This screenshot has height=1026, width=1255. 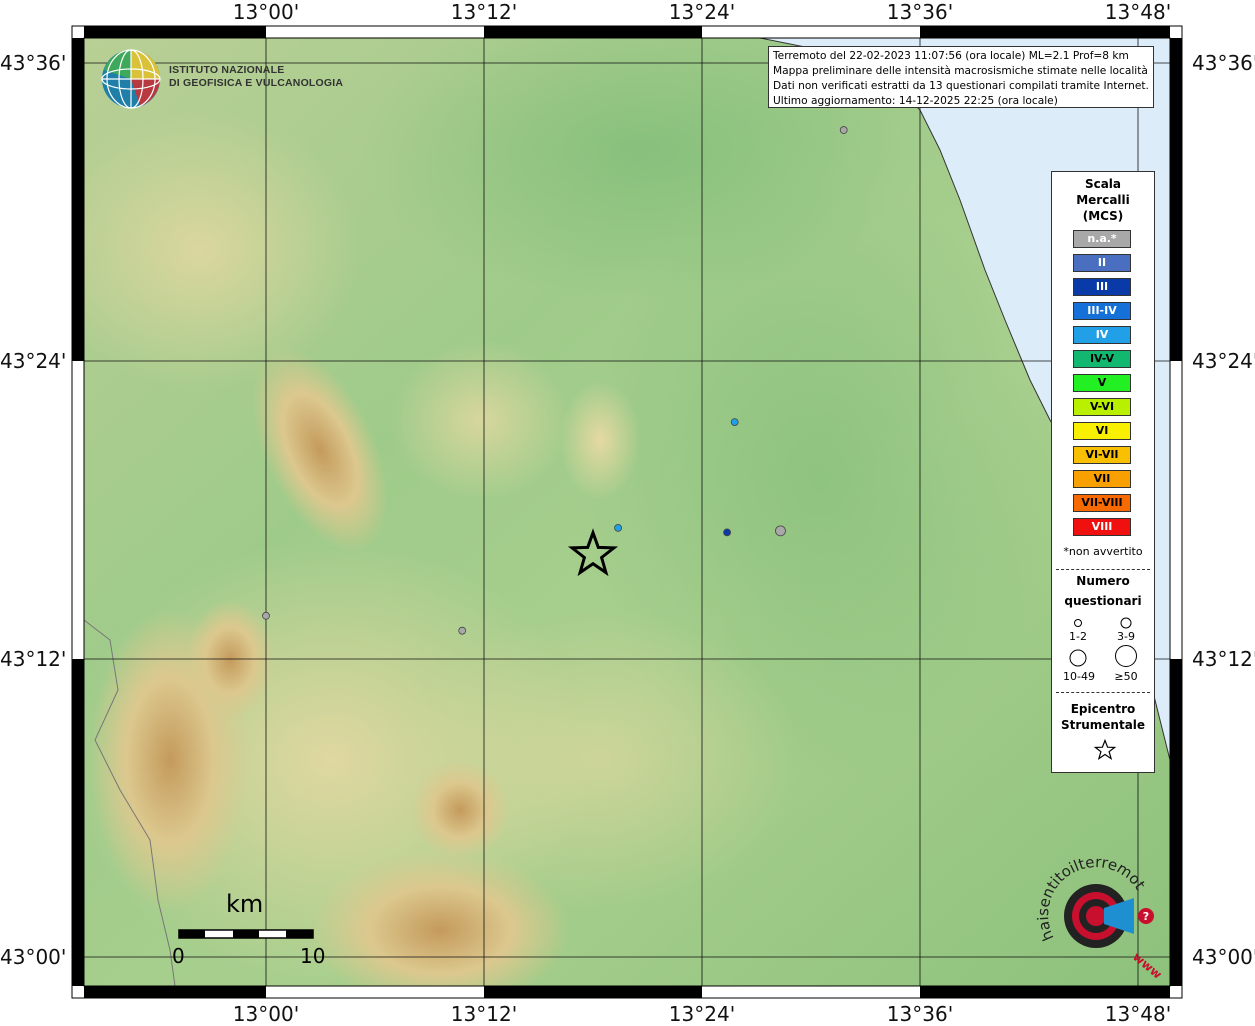 I want to click on mcs-scale-item: VII, so click(x=1102, y=479).